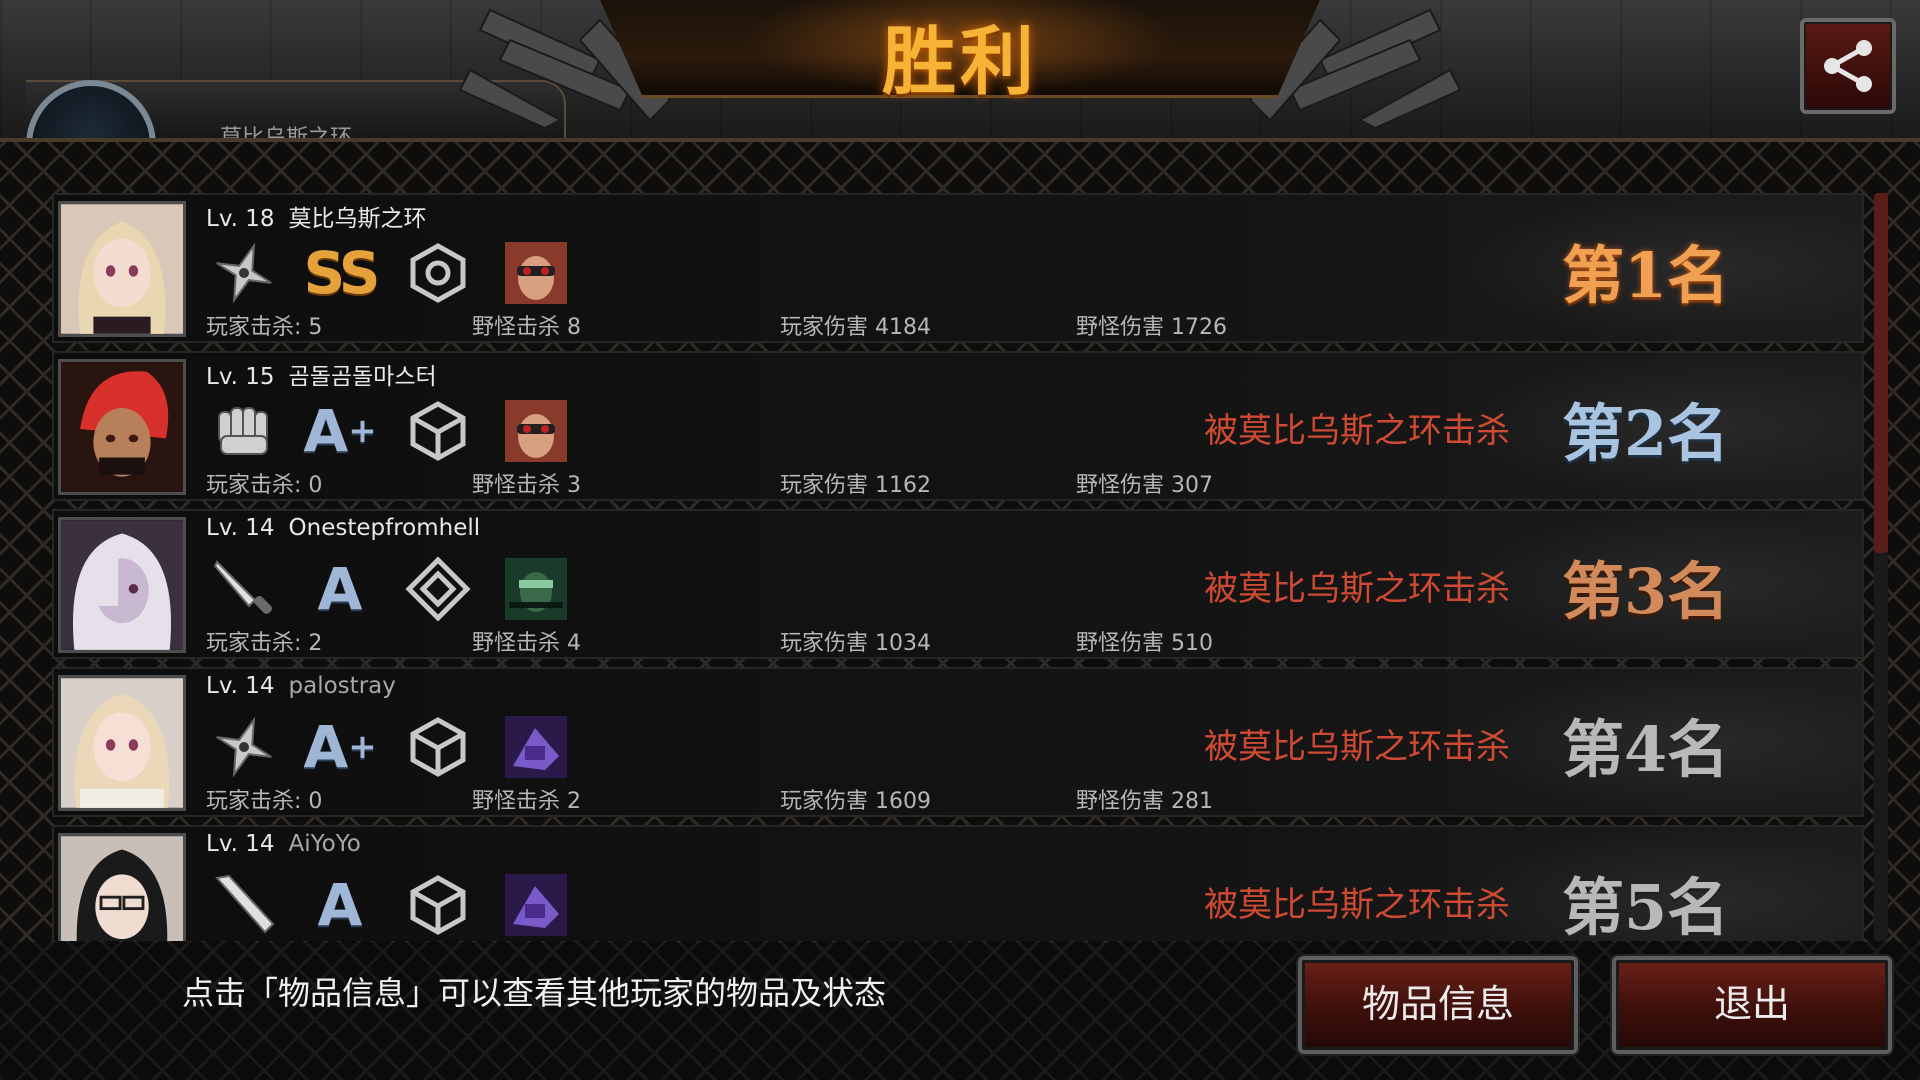 This screenshot has width=1920, height=1080. I want to click on monster-kills: 野怪击杀 4, so click(526, 643).